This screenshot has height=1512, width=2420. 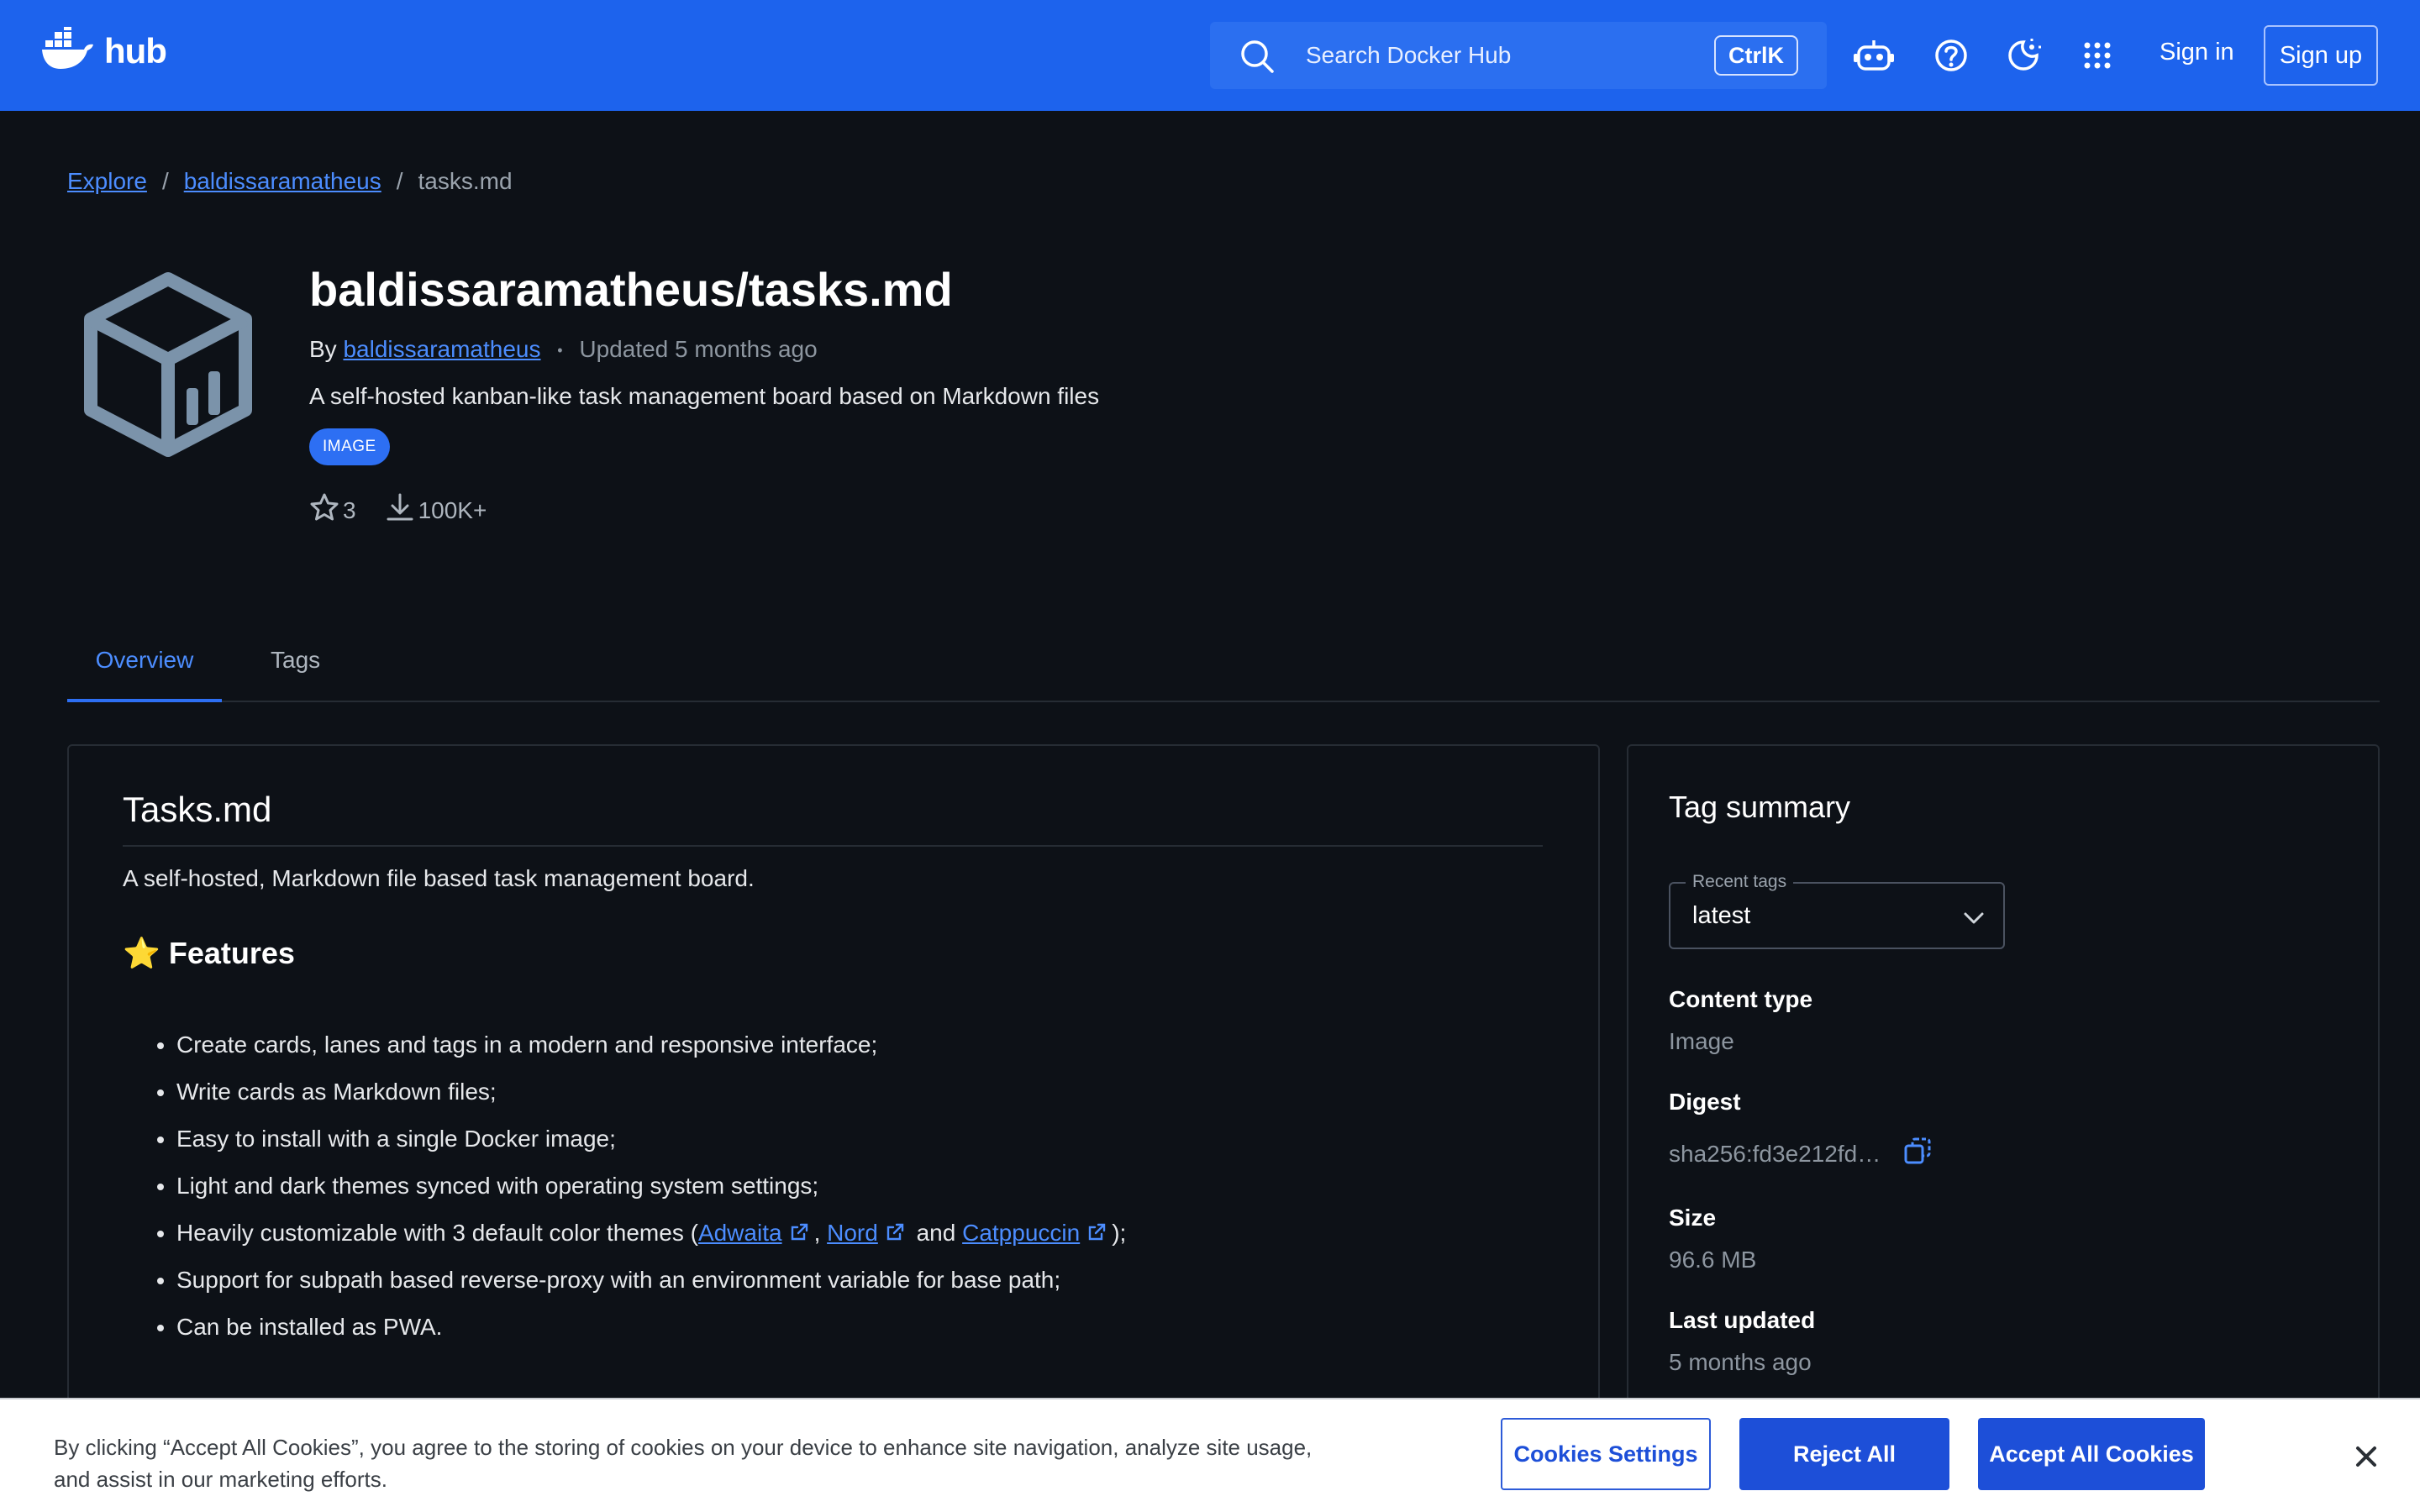 I want to click on and-text: and, so click(x=936, y=1233).